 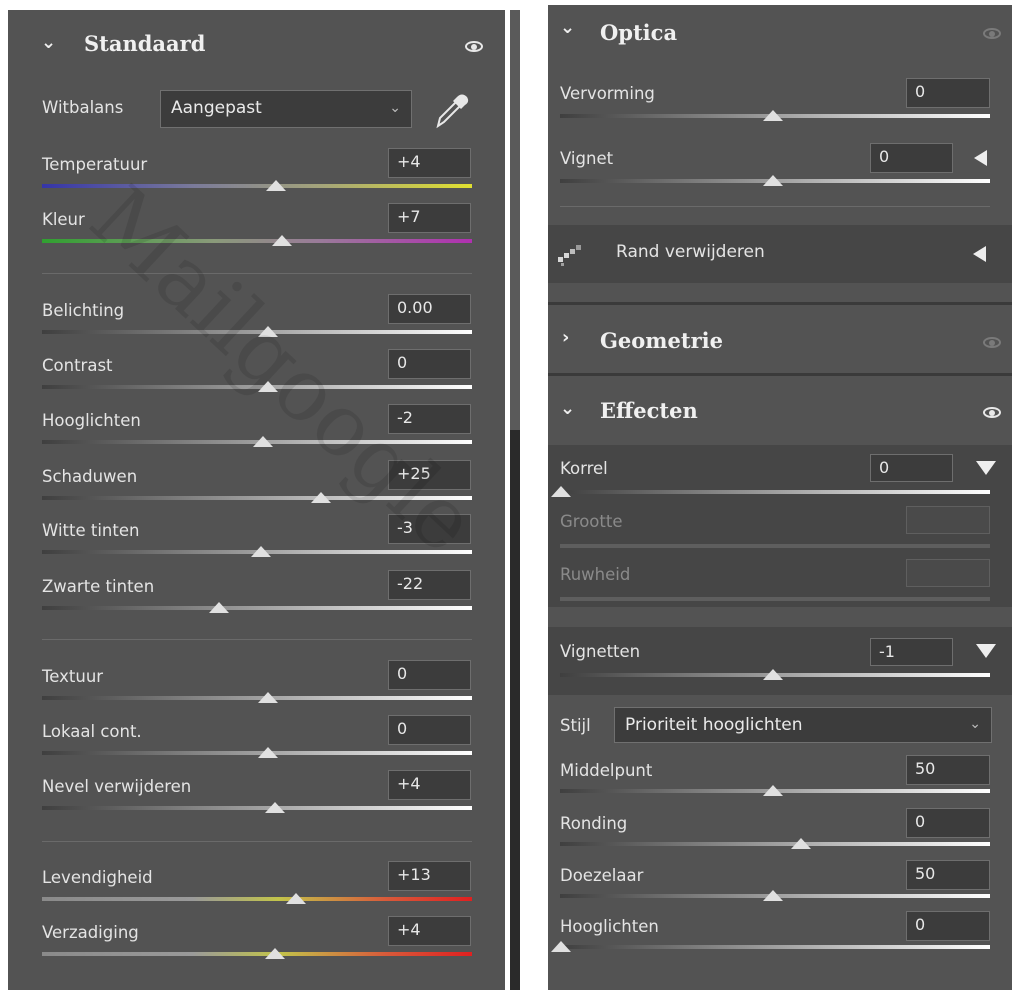 What do you see at coordinates (773, 115) in the screenshot?
I see `vervorming-thumb` at bounding box center [773, 115].